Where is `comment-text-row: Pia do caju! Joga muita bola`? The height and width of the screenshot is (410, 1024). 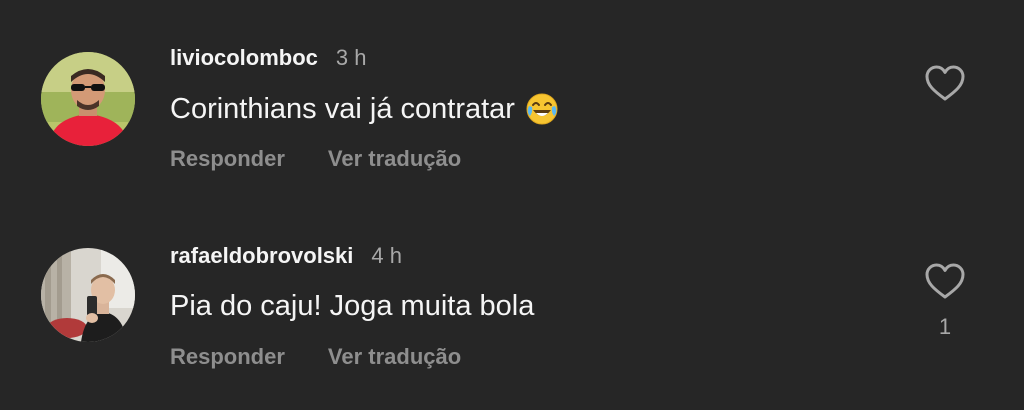 comment-text-row: Pia do caju! Joga muita bola is located at coordinates (352, 306).